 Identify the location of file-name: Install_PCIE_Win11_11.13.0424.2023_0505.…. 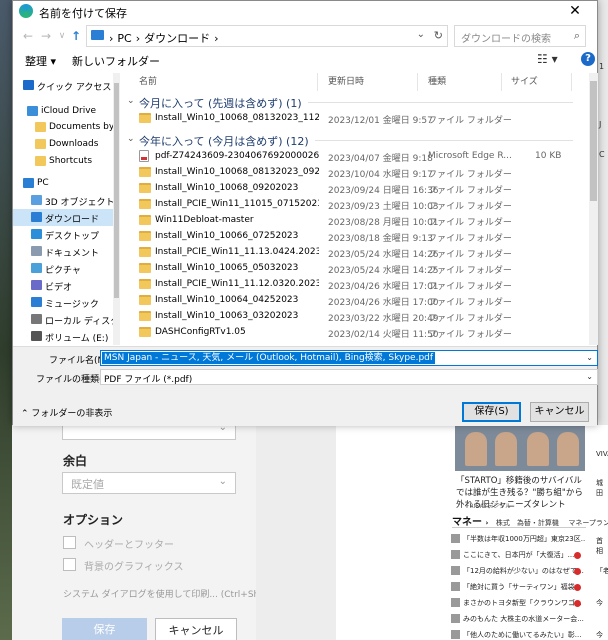
(237, 252).